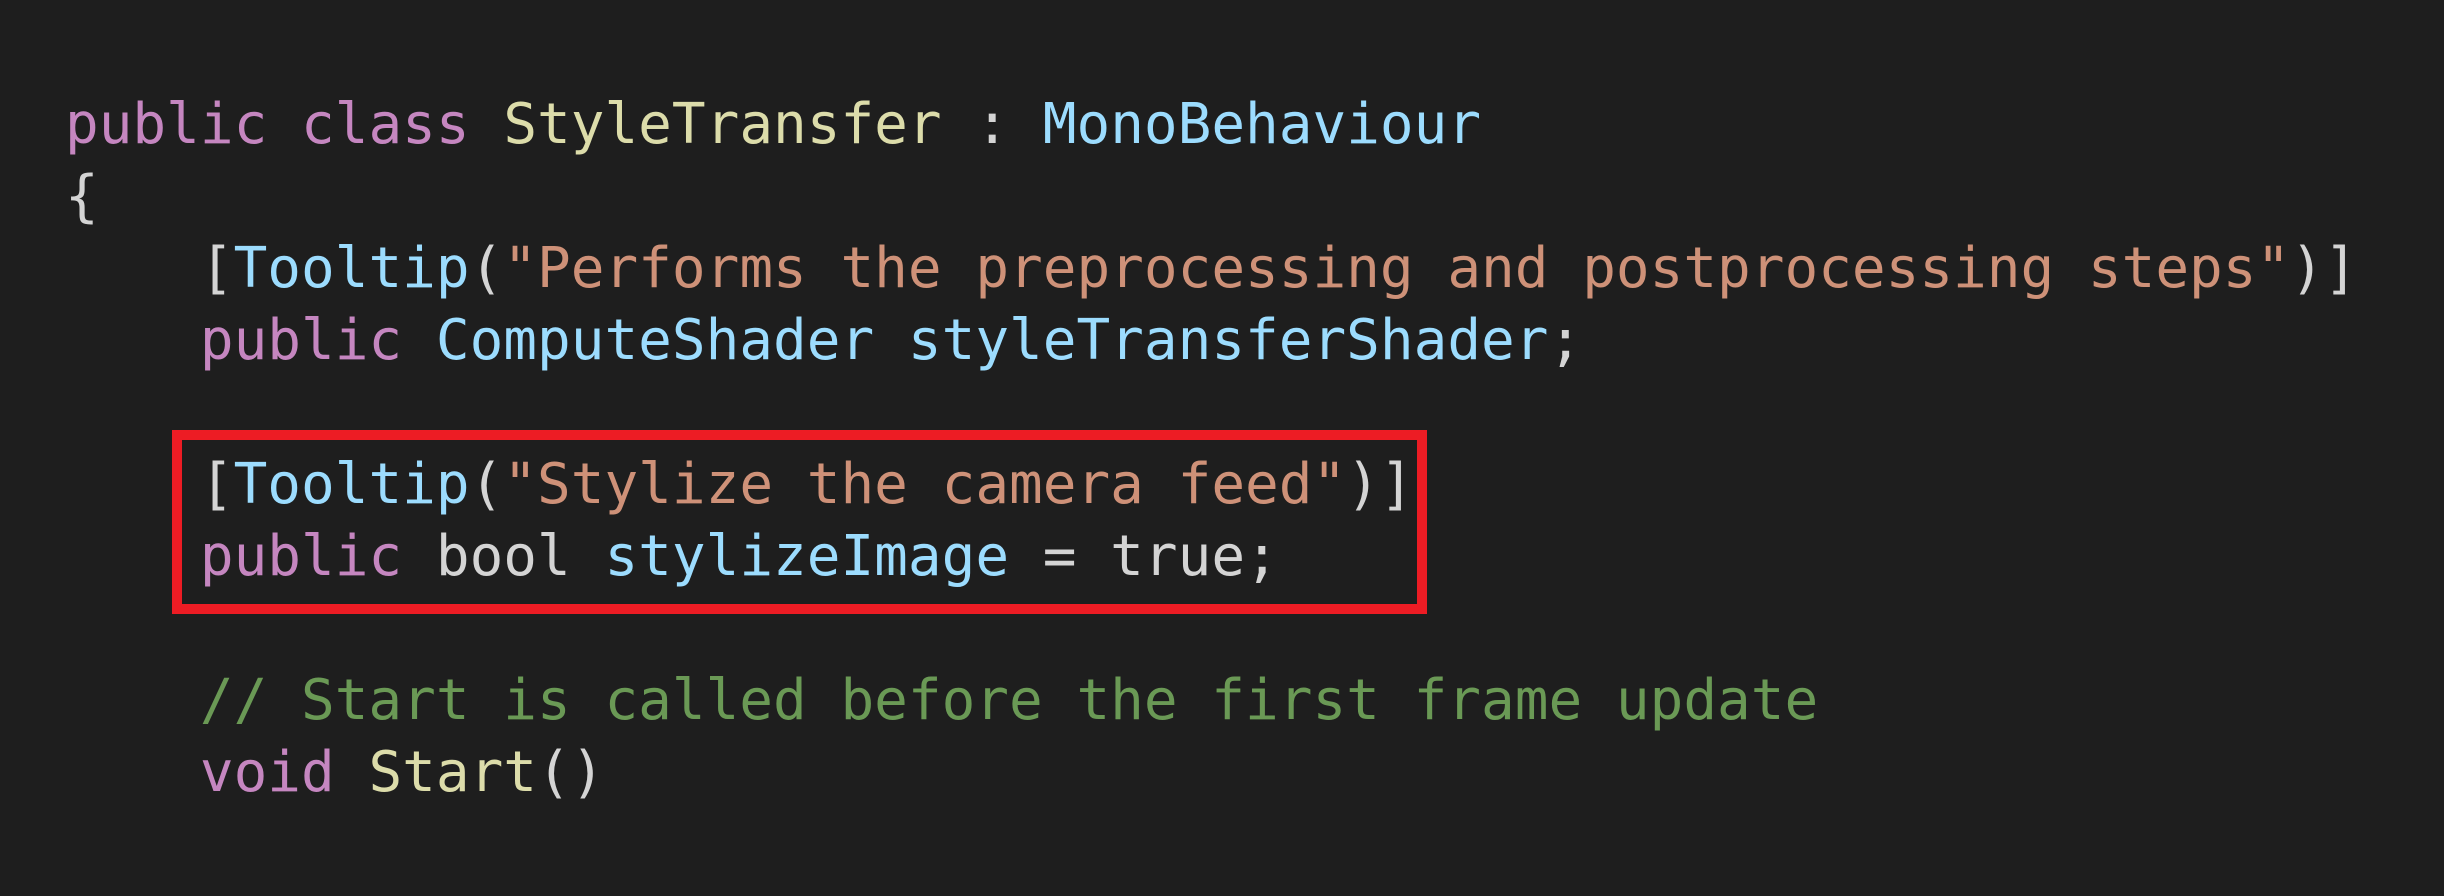  Describe the element at coordinates (1565, 340) in the screenshot. I see `punctuation: ;` at that location.